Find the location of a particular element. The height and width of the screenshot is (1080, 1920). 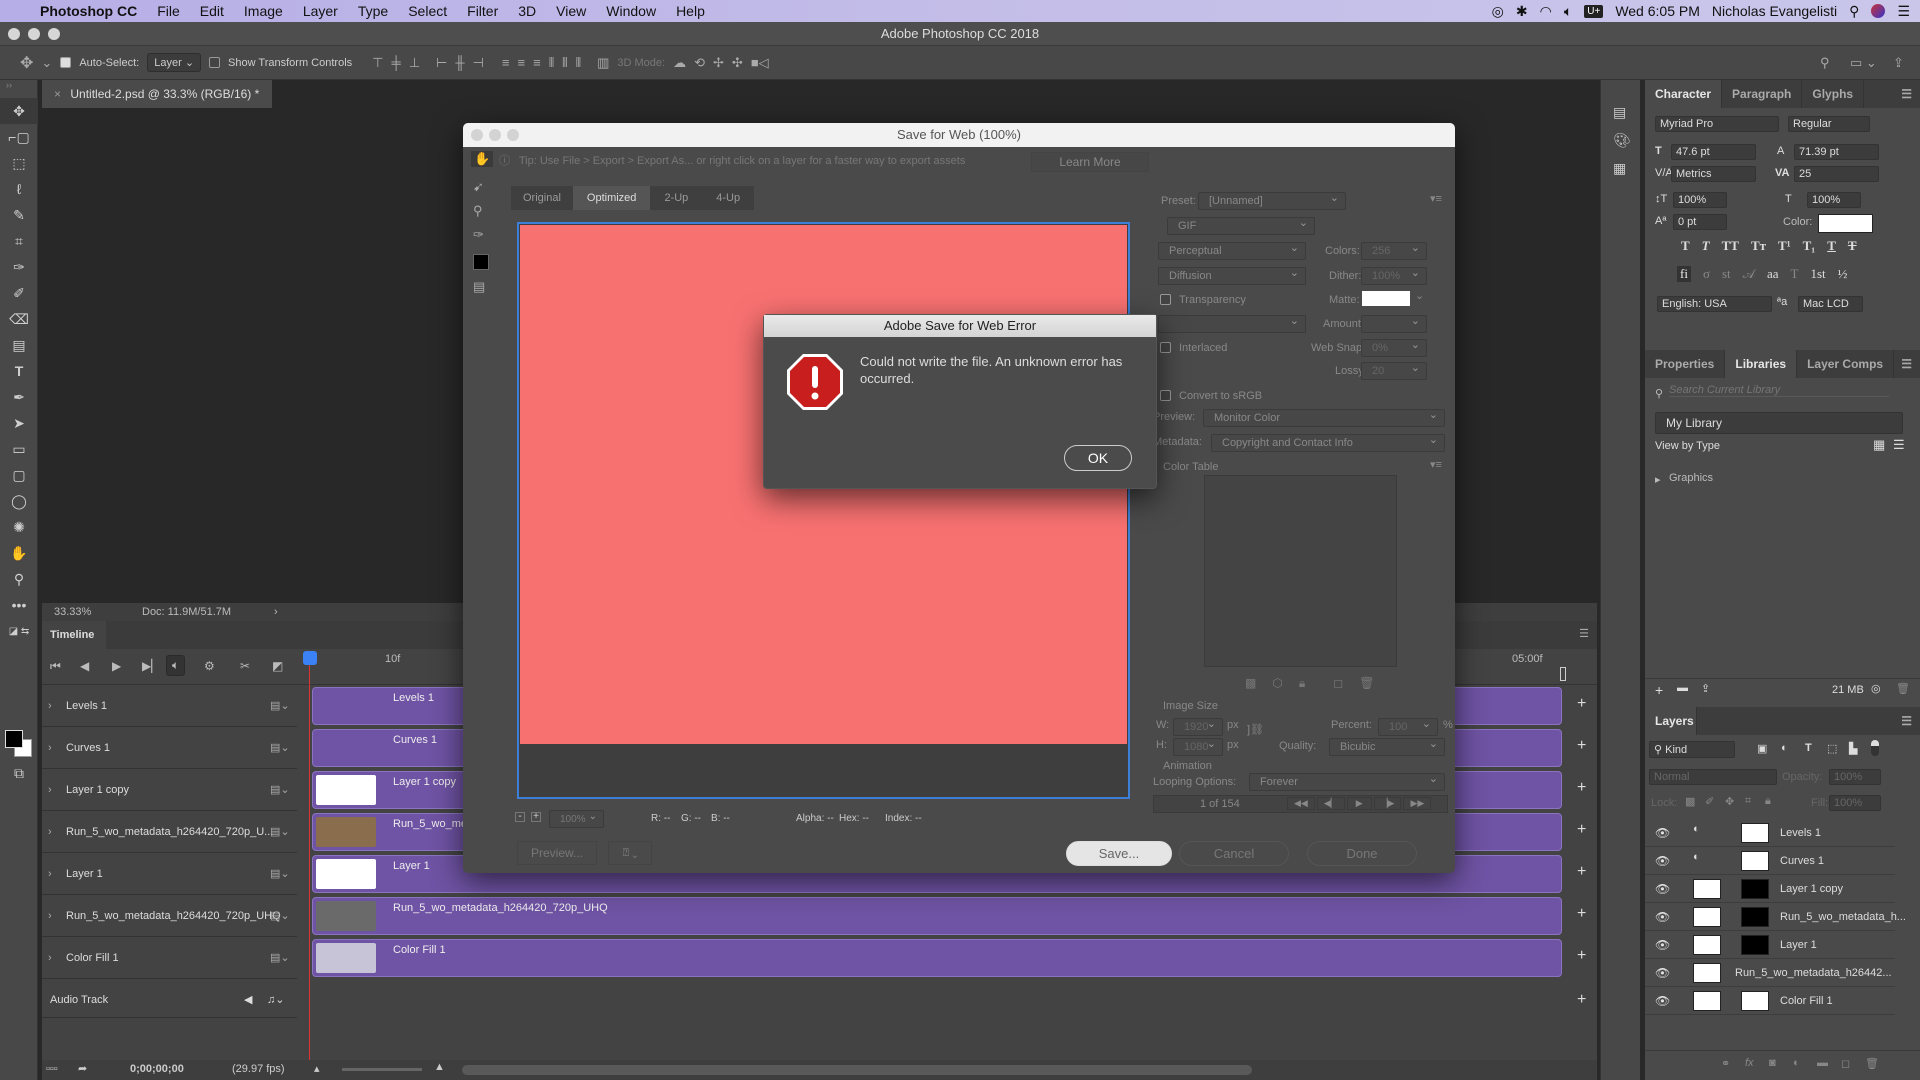

mute-audio-icon: 🔈︎ is located at coordinates (176, 665).